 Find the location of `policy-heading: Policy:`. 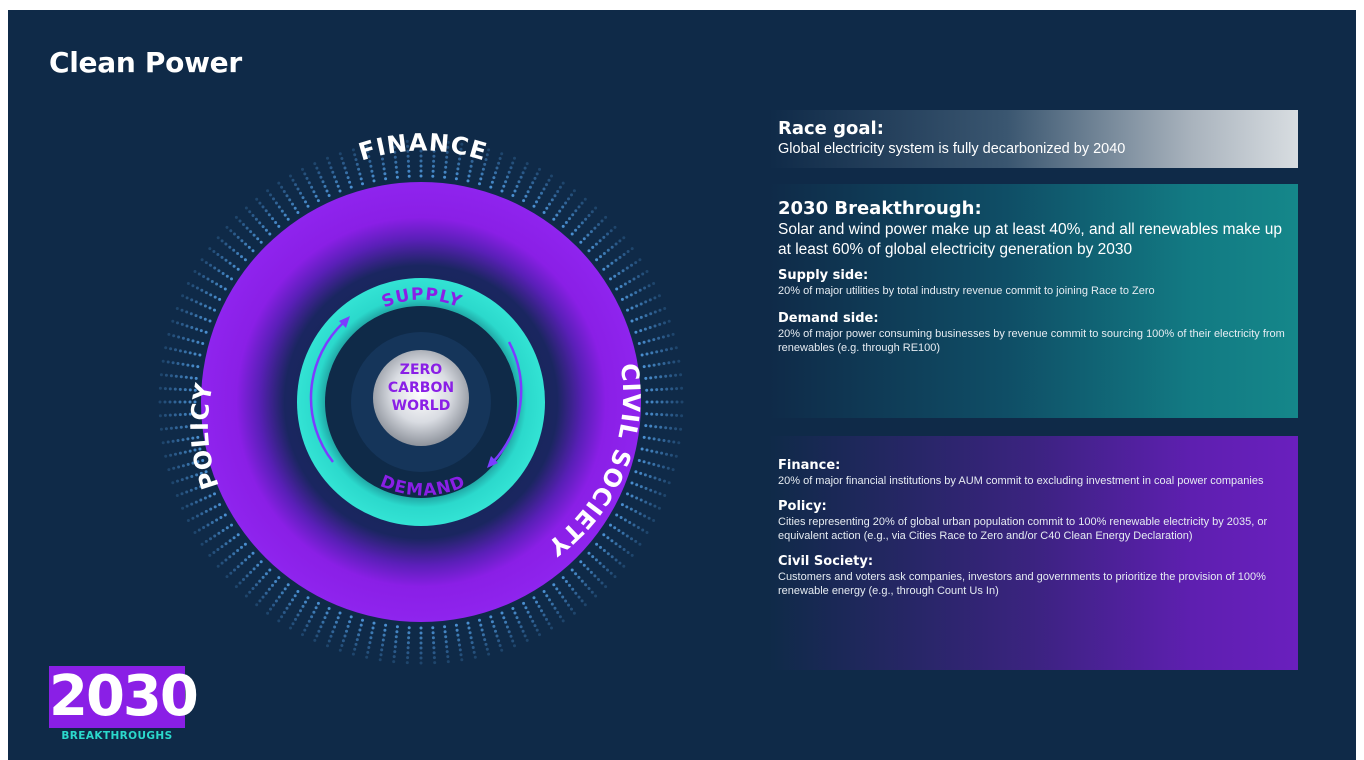

policy-heading: Policy: is located at coordinates (802, 506).